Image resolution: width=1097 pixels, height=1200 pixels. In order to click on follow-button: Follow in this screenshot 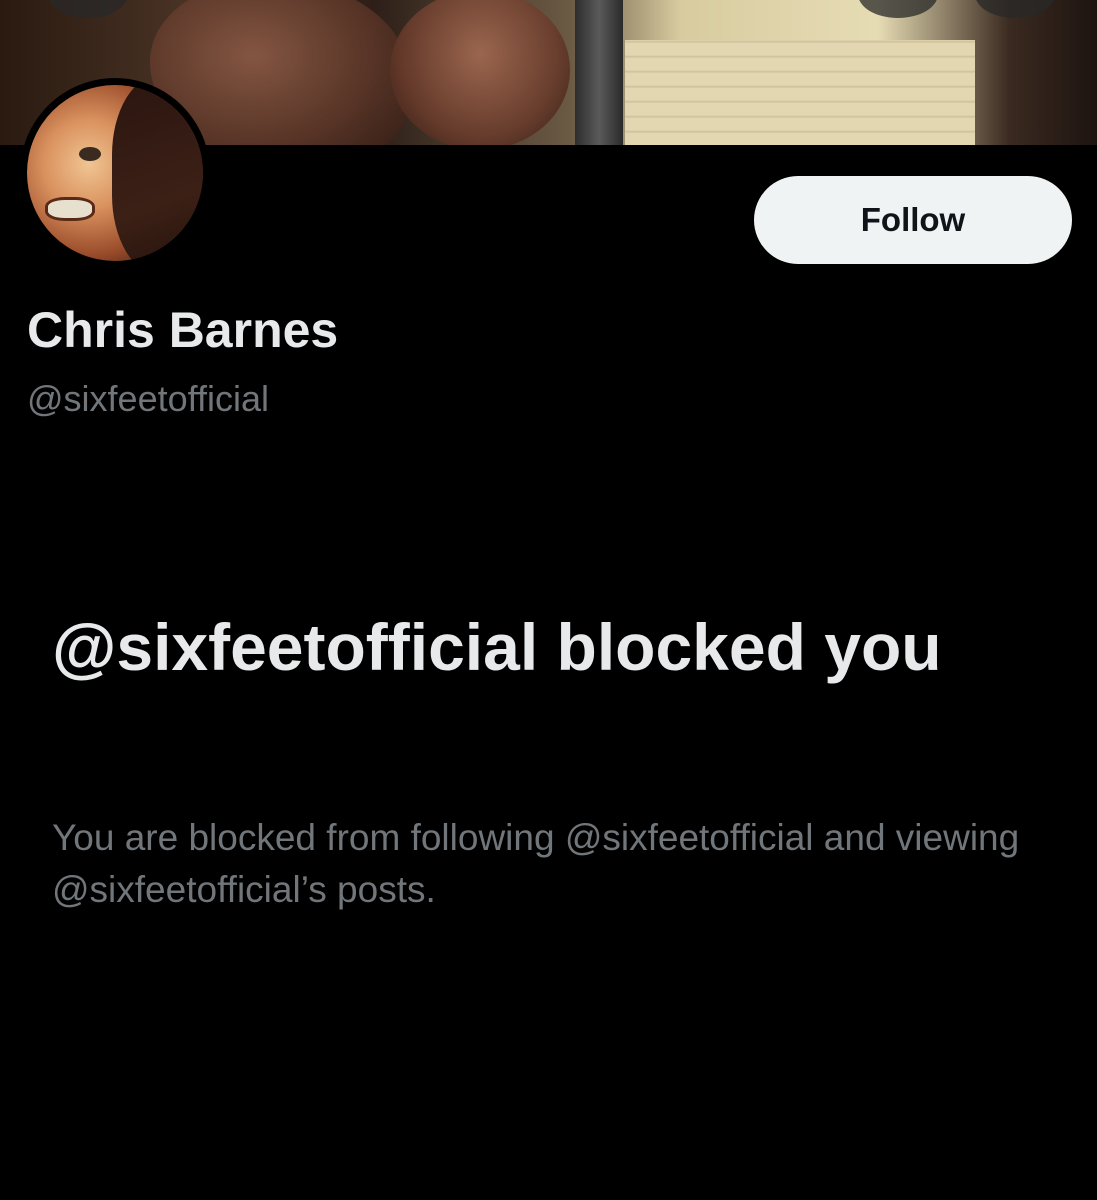, I will do `click(913, 220)`.